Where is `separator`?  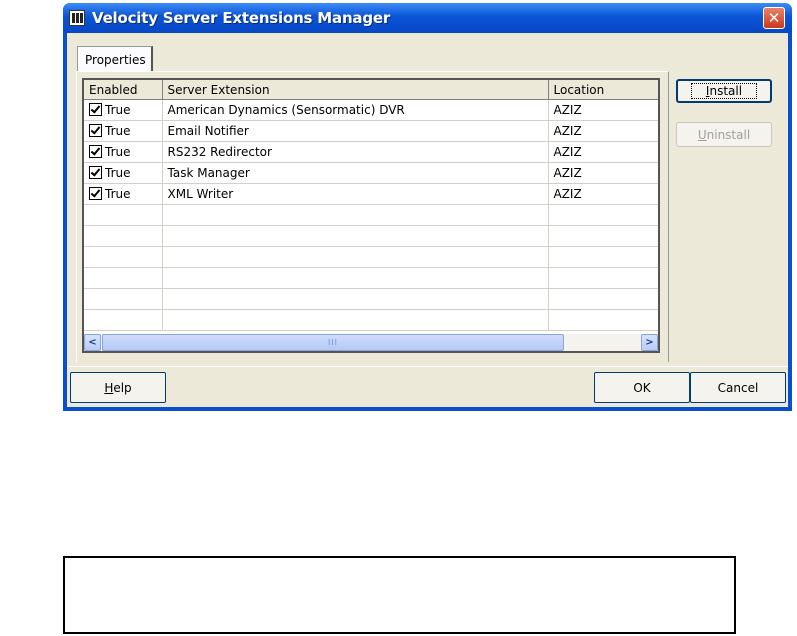 separator is located at coordinates (427, 366).